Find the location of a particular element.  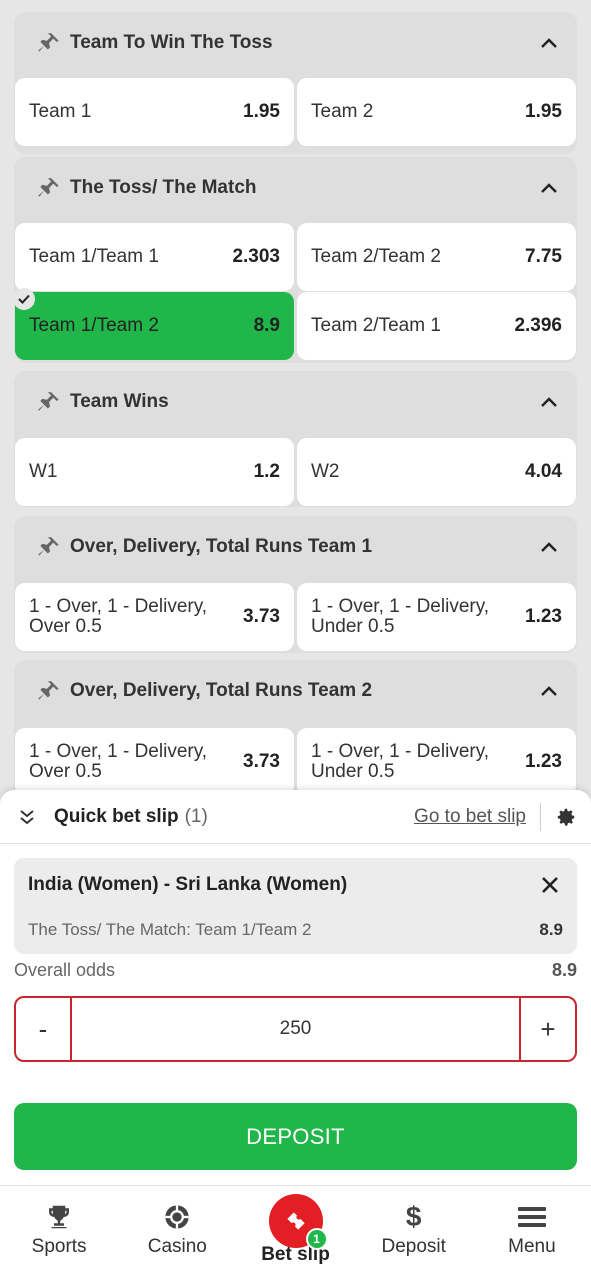

nav-bet-slip: 1 Bet slip is located at coordinates (295, 1233).